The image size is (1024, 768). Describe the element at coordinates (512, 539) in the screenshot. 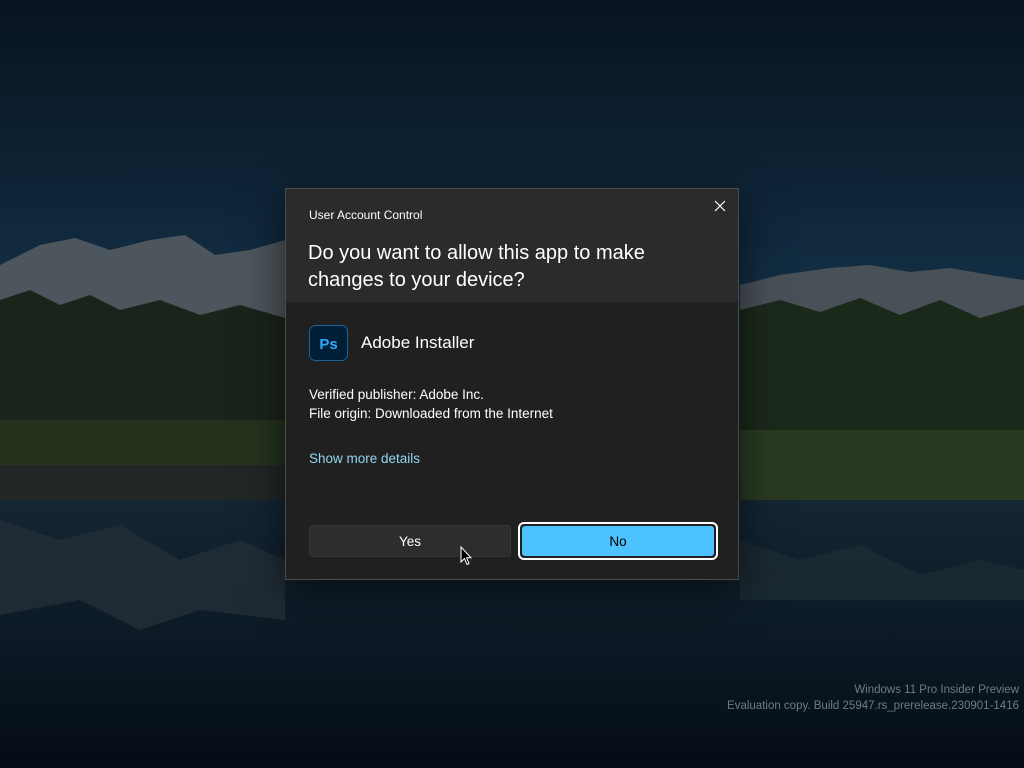

I see `uac-footer: Yes No` at that location.